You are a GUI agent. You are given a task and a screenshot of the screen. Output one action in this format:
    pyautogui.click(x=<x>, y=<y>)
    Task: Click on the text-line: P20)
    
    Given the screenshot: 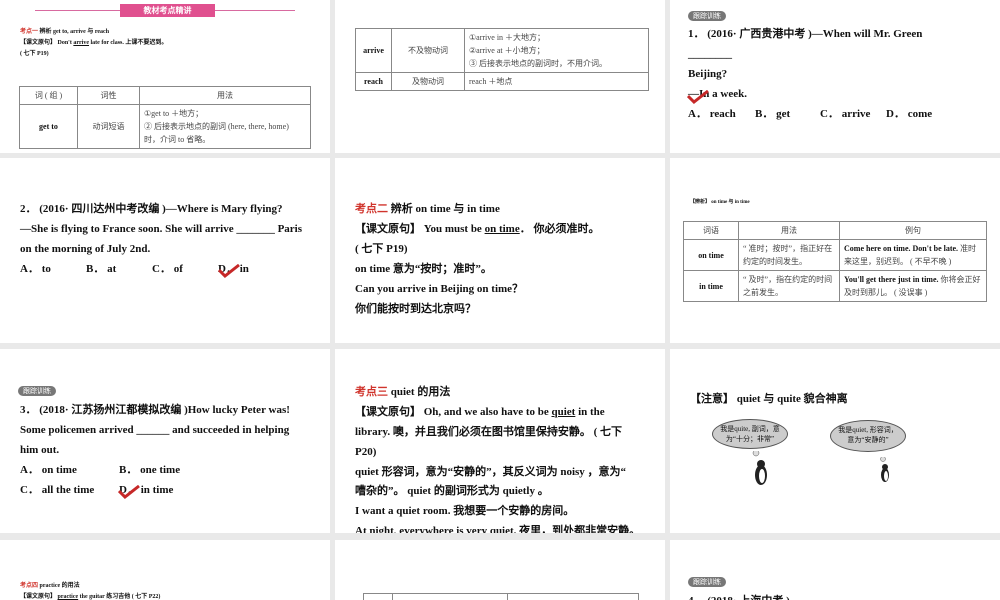 What is the action you would take?
    pyautogui.click(x=366, y=452)
    